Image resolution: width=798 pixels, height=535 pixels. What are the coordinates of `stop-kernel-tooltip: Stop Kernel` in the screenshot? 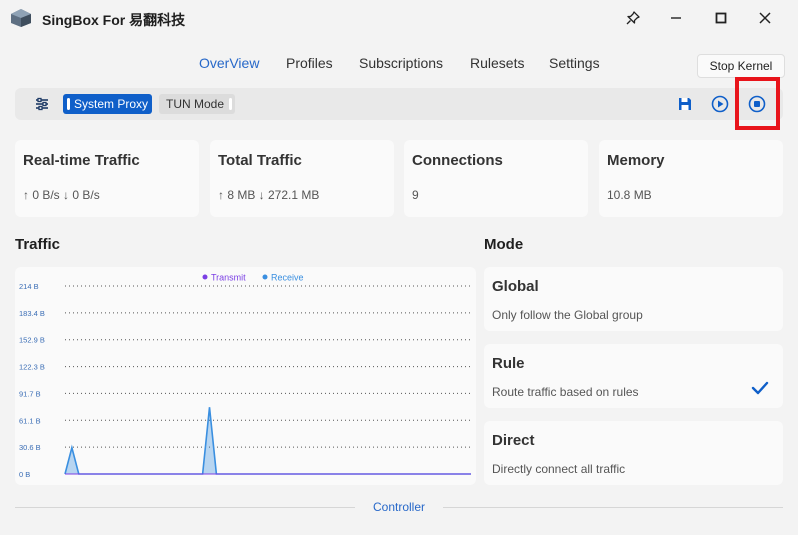 It's located at (741, 66).